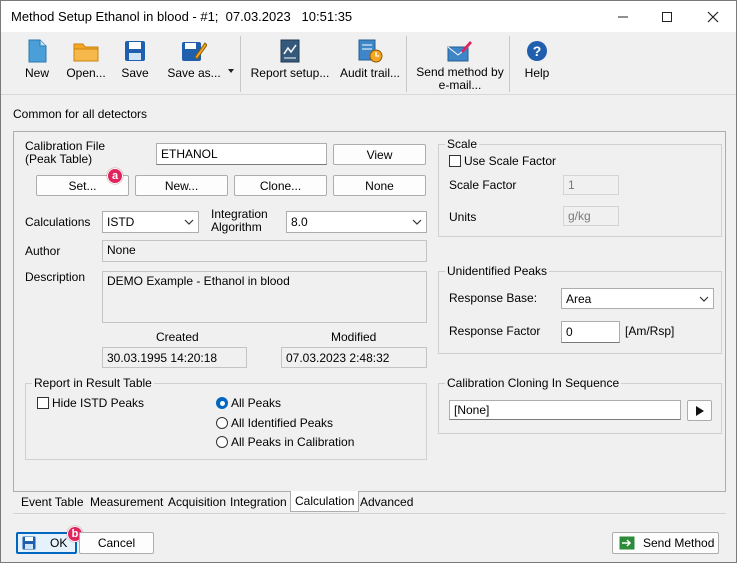 This screenshot has height=563, width=737. I want to click on none-button: None, so click(379, 185).